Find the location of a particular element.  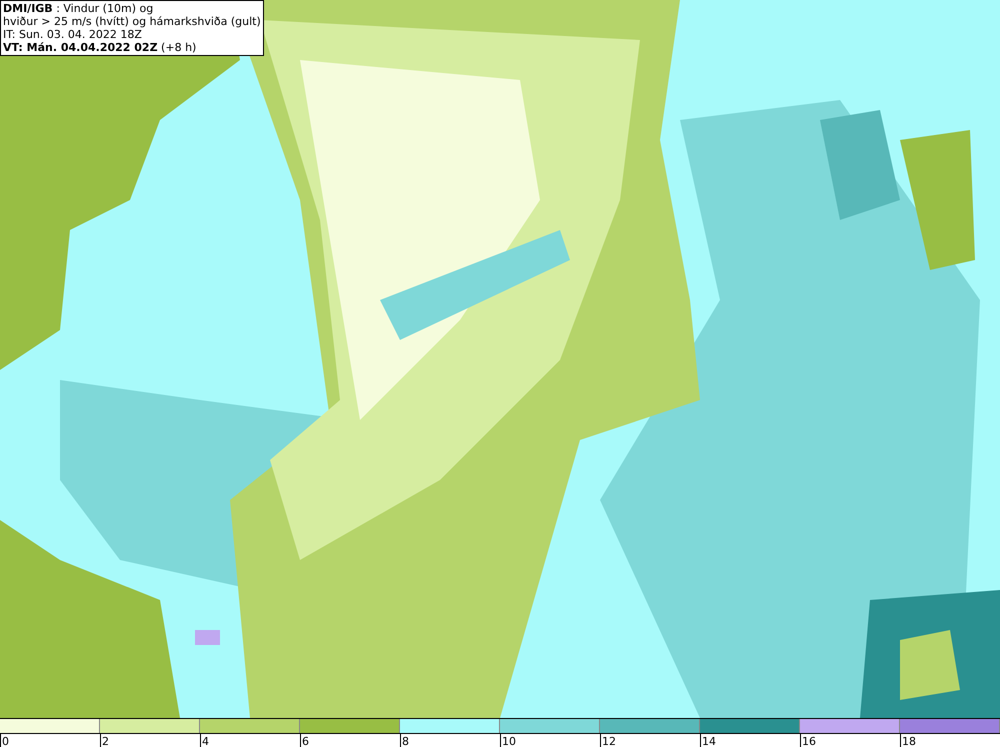

legend-label: 2 is located at coordinates (105, 741).